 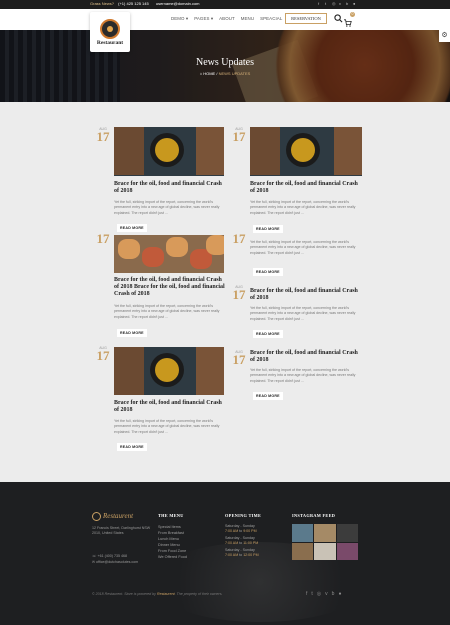 What do you see at coordinates (250, 531) in the screenshot?
I see `hours-close: 9:00 PM` at bounding box center [250, 531].